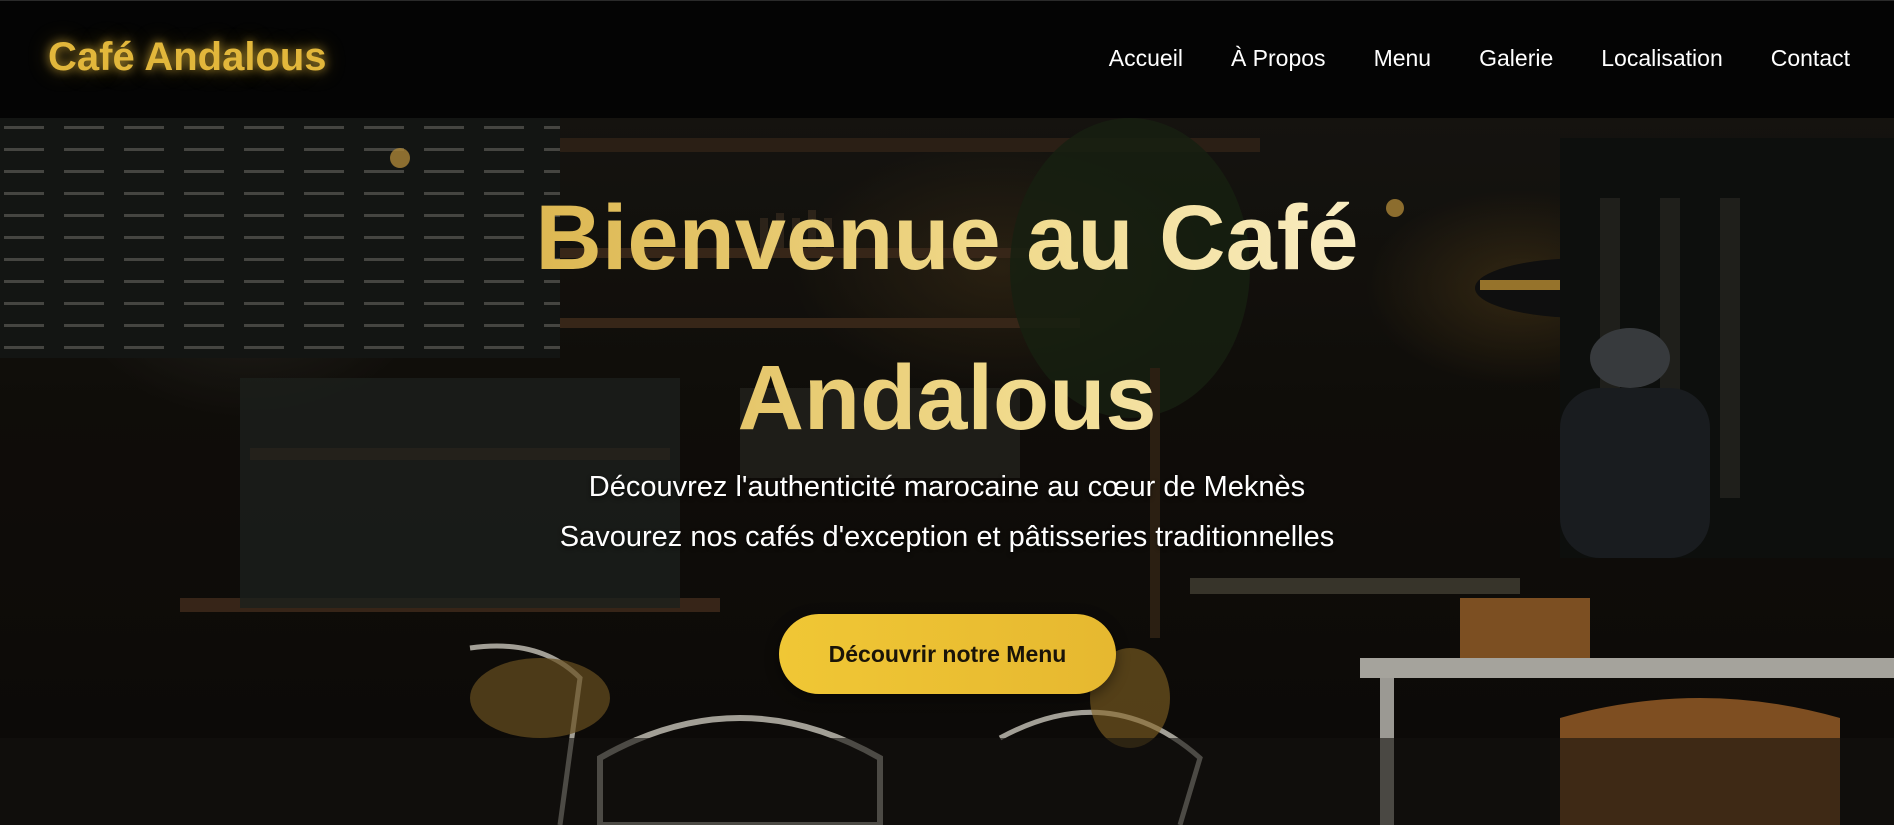 The height and width of the screenshot is (825, 1894). I want to click on brand-logo: Café Andalous, so click(187, 57).